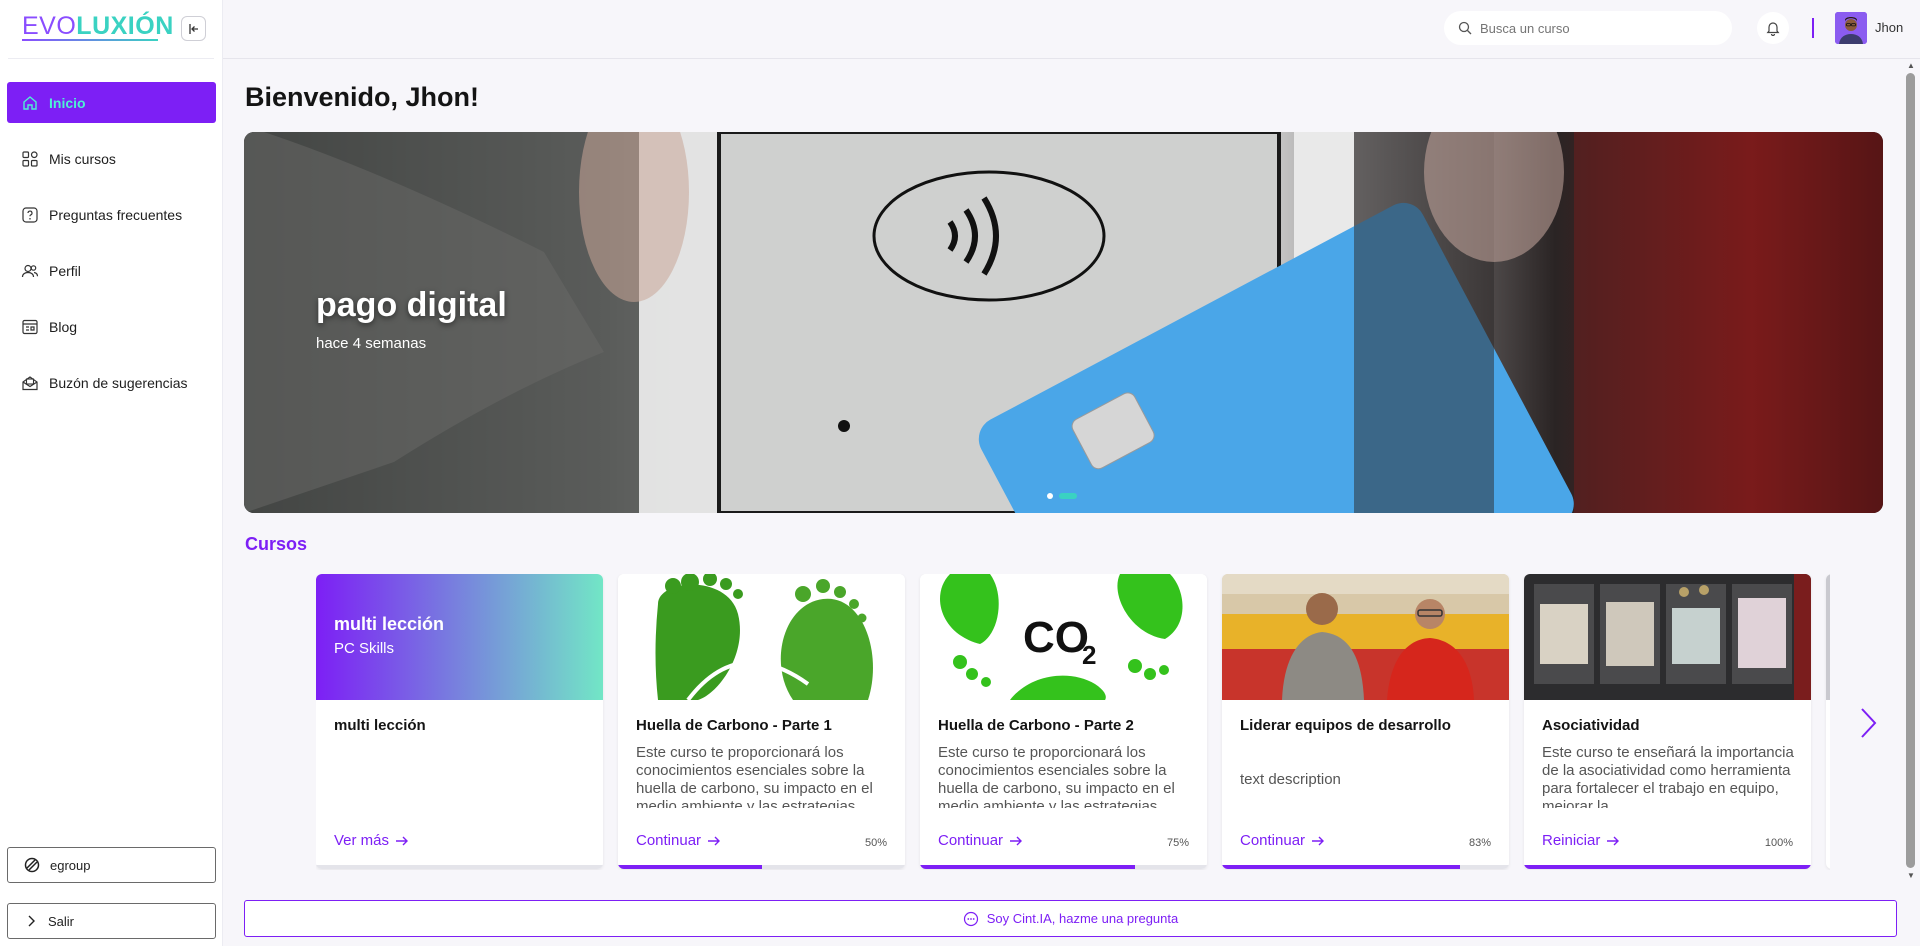 The width and height of the screenshot is (1920, 946). I want to click on collapse-icon, so click(193, 28).